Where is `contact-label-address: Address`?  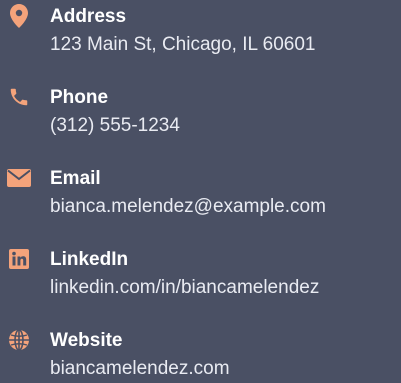 contact-label-address: Address is located at coordinates (88, 16).